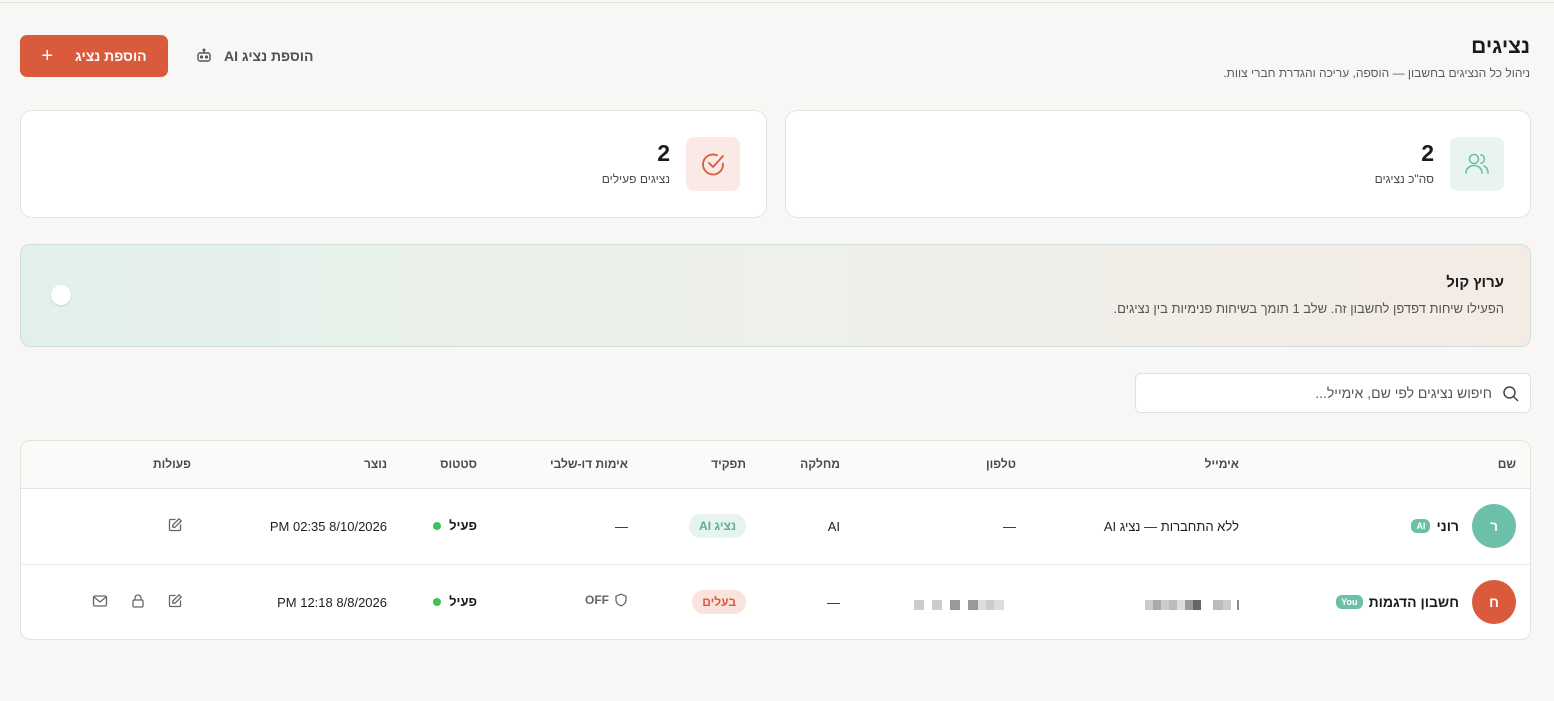 Image resolution: width=1554 pixels, height=701 pixels. What do you see at coordinates (663, 153) in the screenshot?
I see `stat-active-value: 2` at bounding box center [663, 153].